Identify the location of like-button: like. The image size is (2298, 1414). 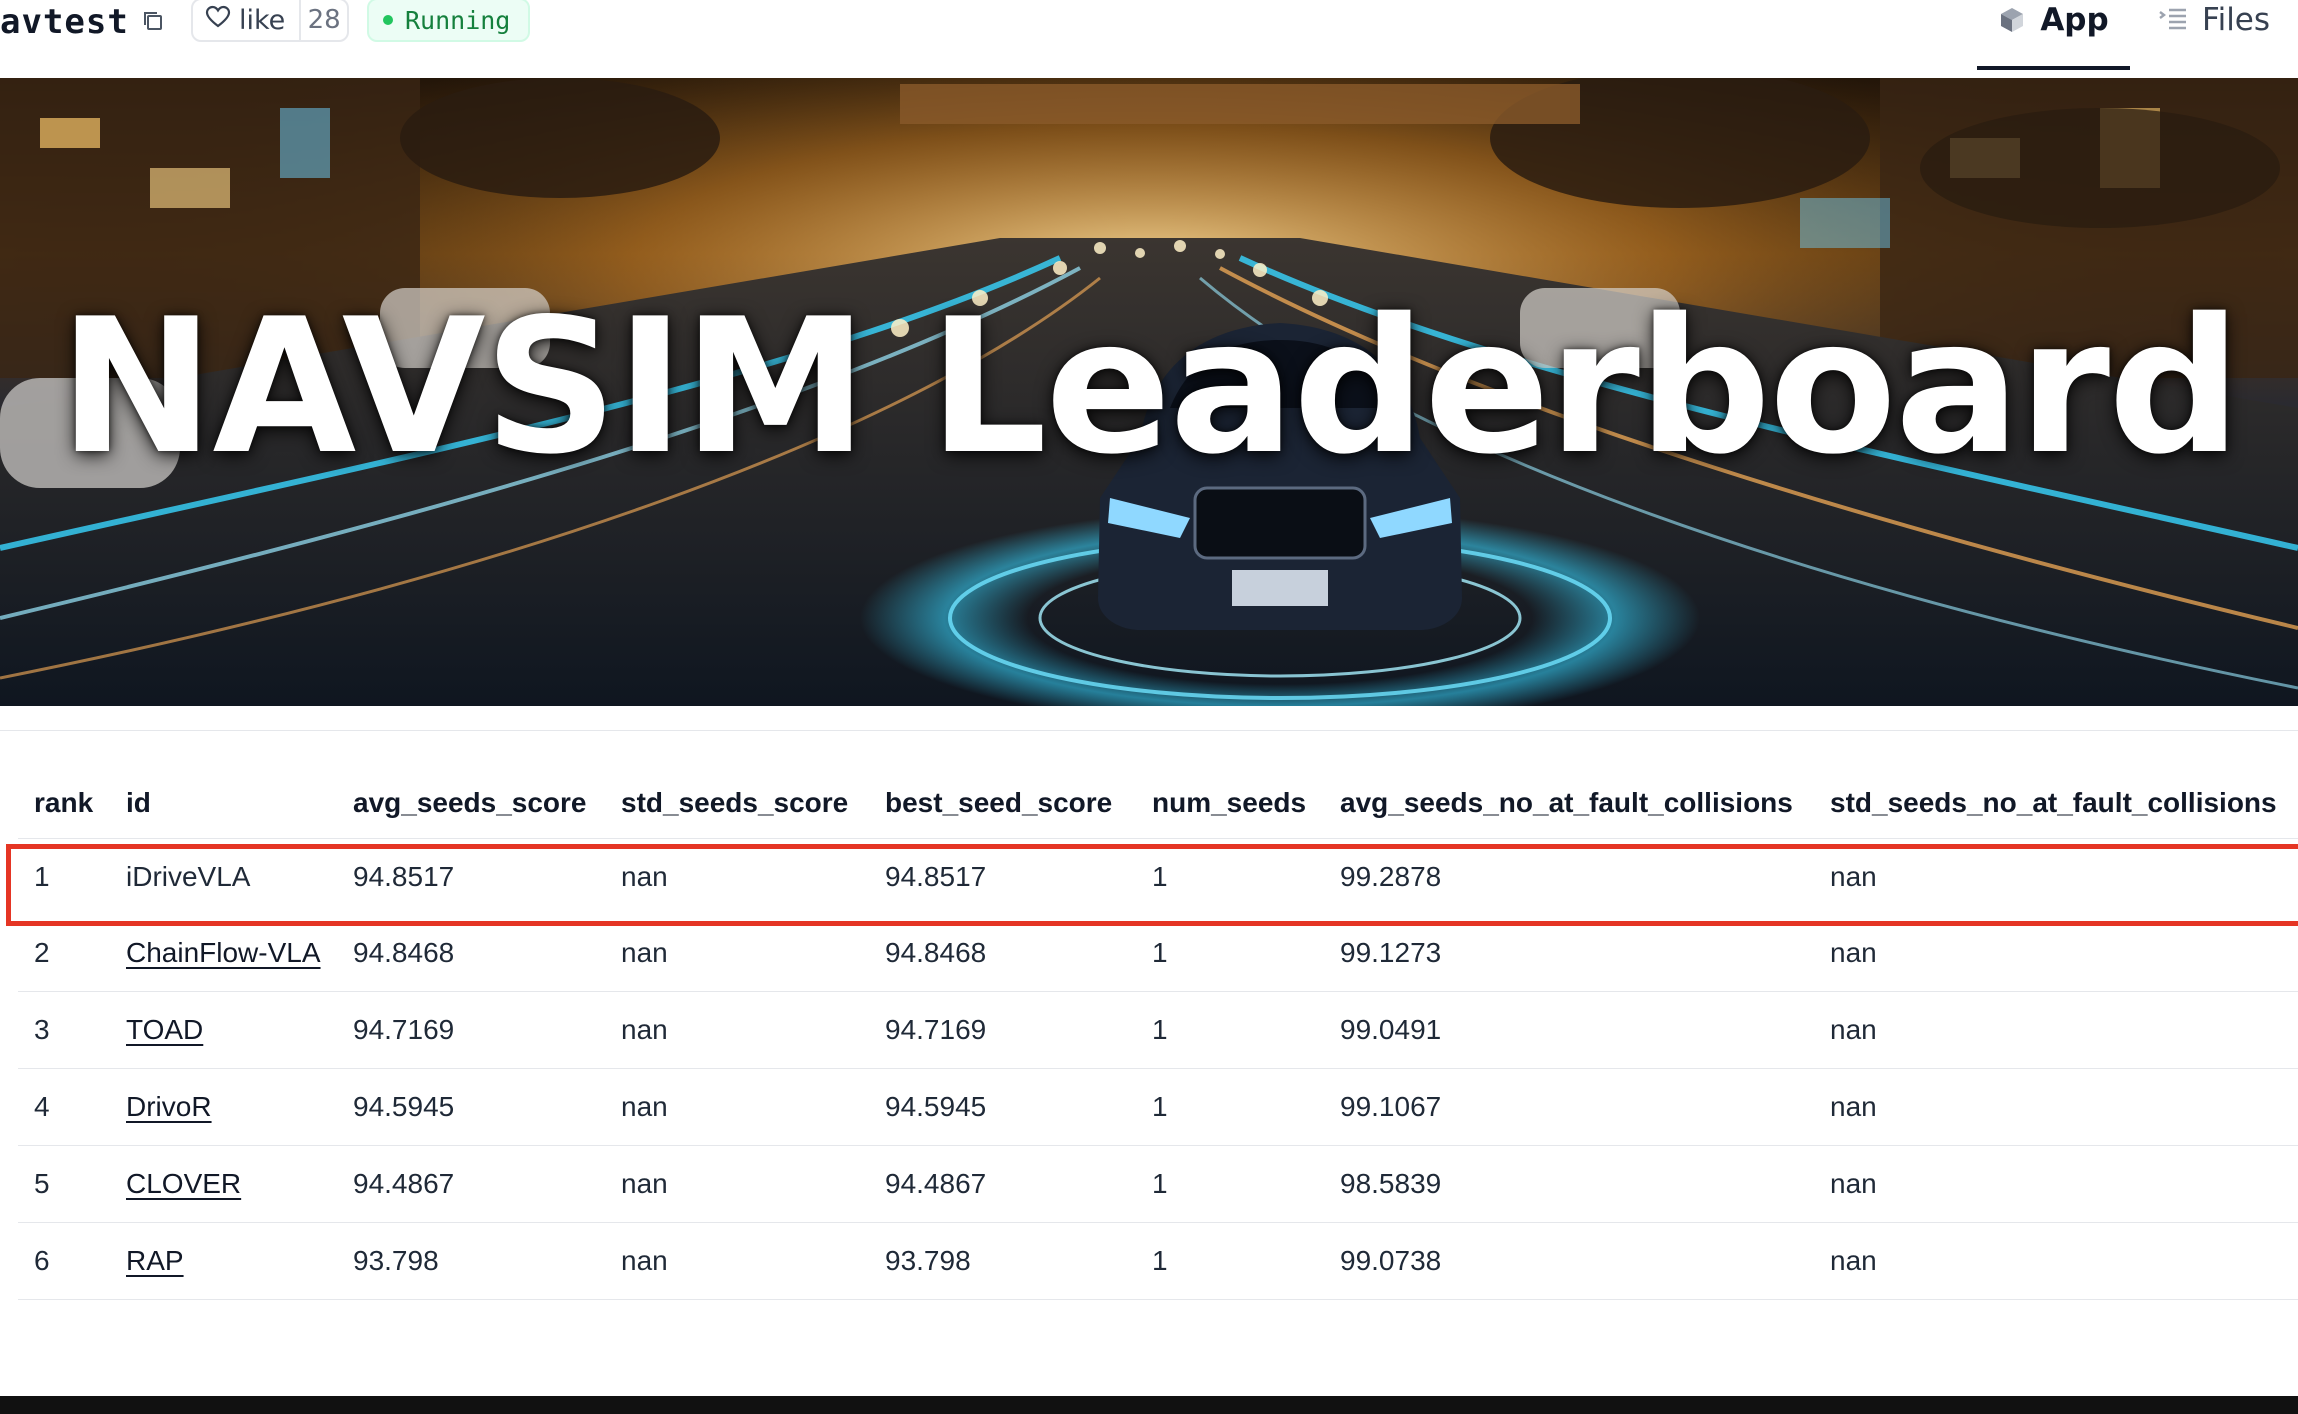
(247, 20).